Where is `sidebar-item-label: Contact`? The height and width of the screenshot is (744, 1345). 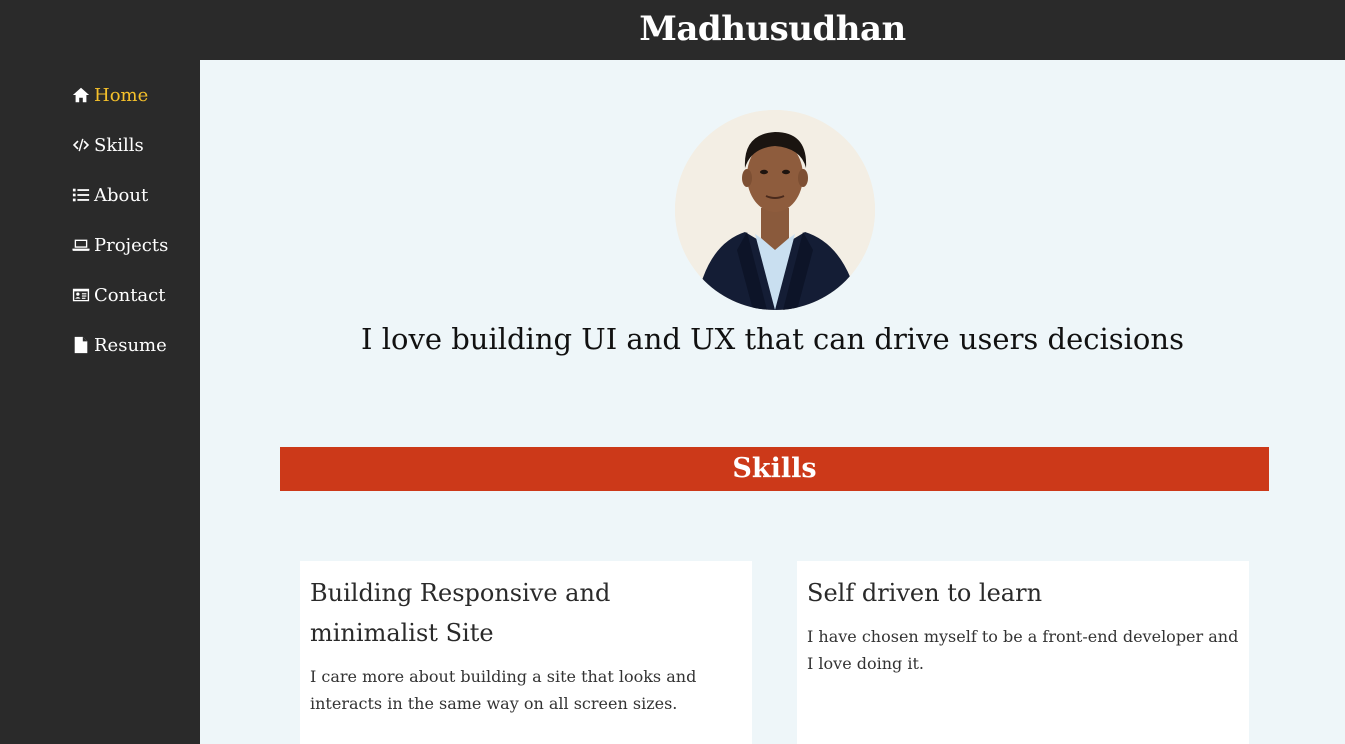 sidebar-item-label: Contact is located at coordinates (130, 295).